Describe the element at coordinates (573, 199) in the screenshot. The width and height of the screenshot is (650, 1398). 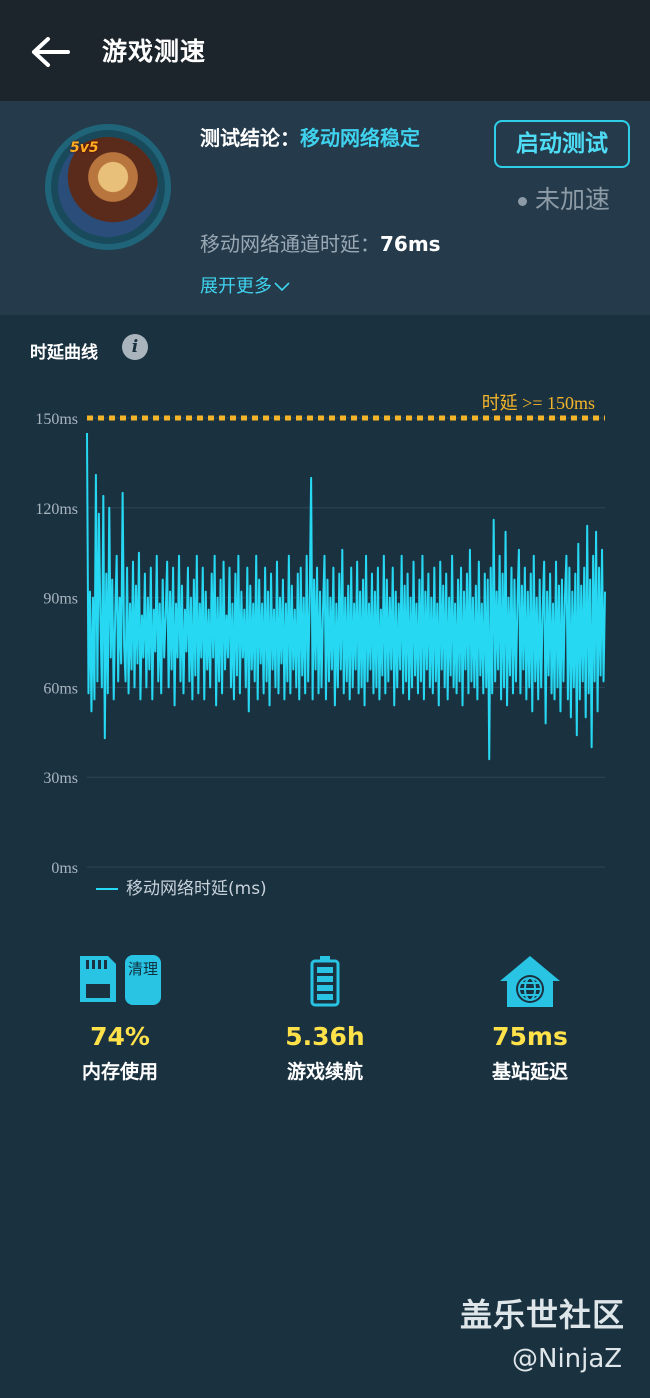
I see `status-text: 未加速` at that location.